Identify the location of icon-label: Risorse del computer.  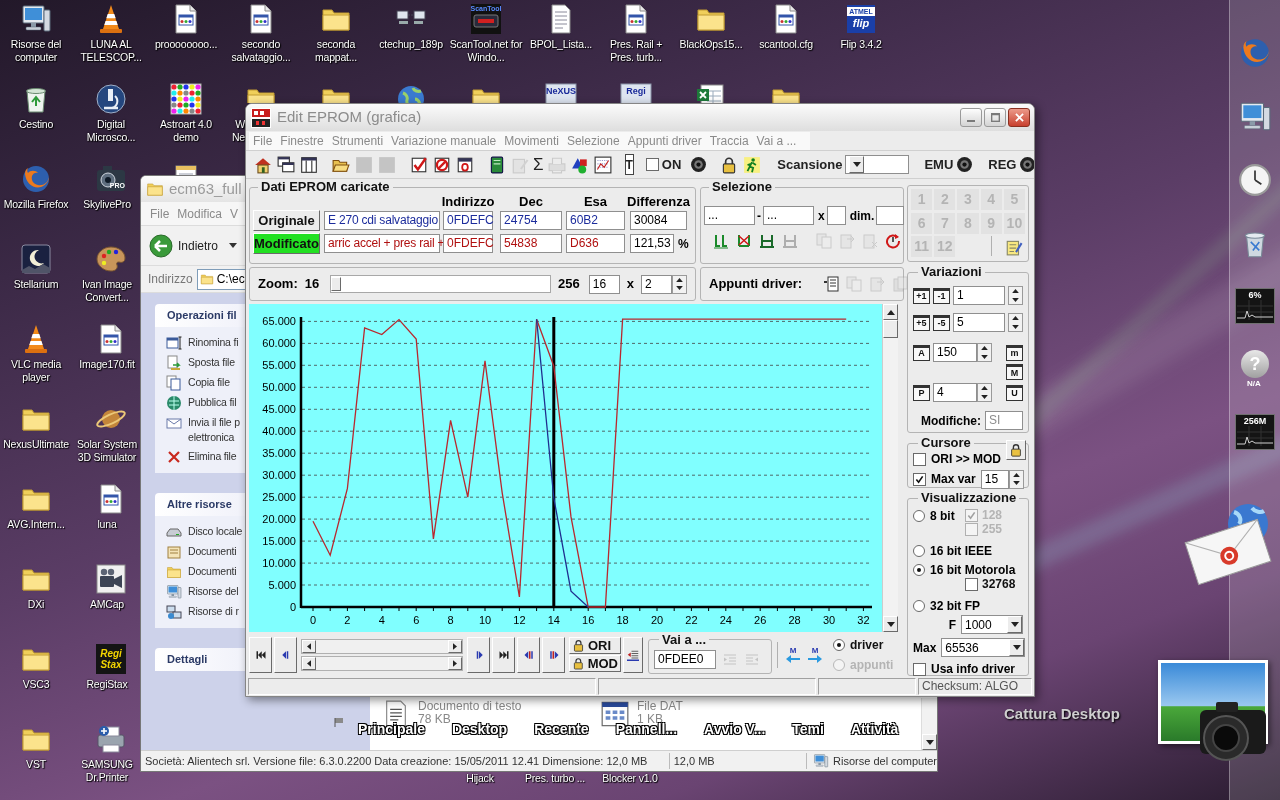
(36, 51).